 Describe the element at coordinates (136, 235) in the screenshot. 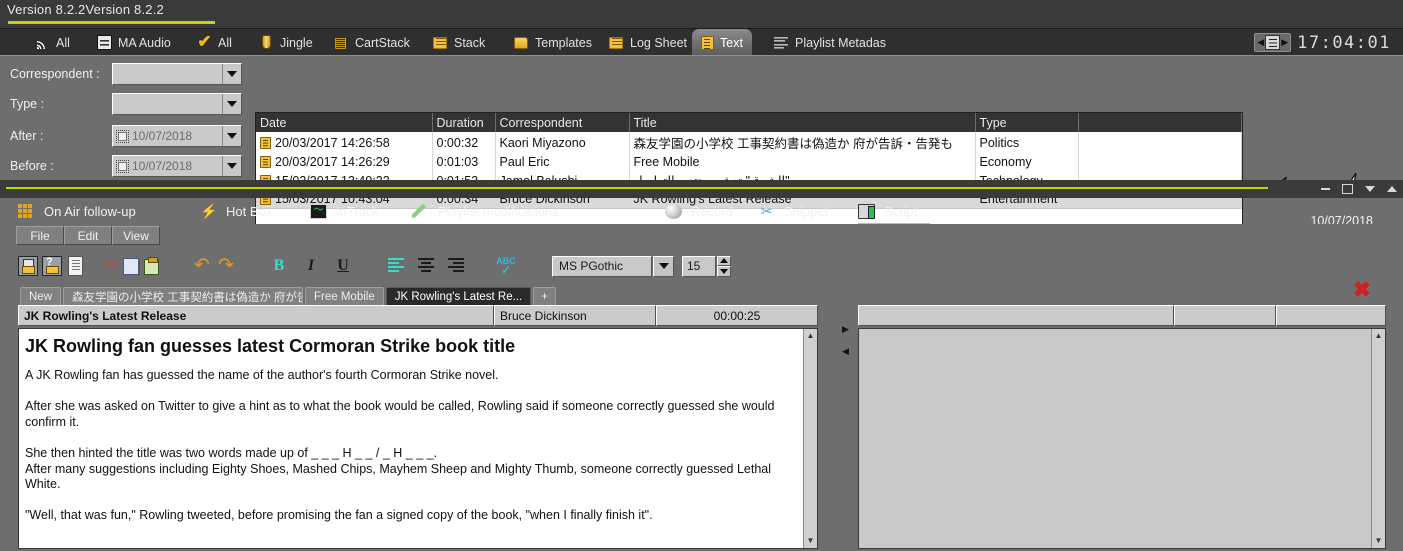

I see `menu-view: View` at that location.